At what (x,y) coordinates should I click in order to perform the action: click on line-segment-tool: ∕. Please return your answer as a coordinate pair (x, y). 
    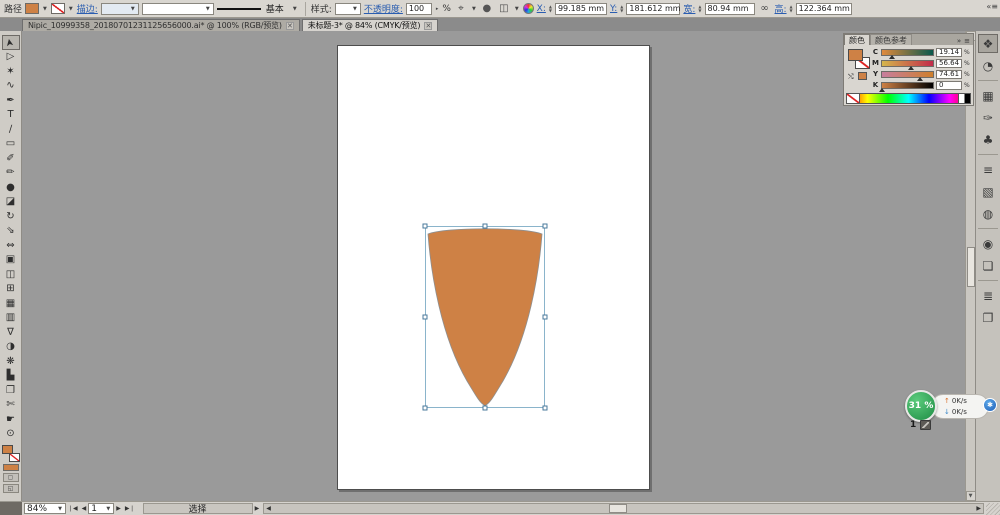
    Looking at the image, I should click on (11, 129).